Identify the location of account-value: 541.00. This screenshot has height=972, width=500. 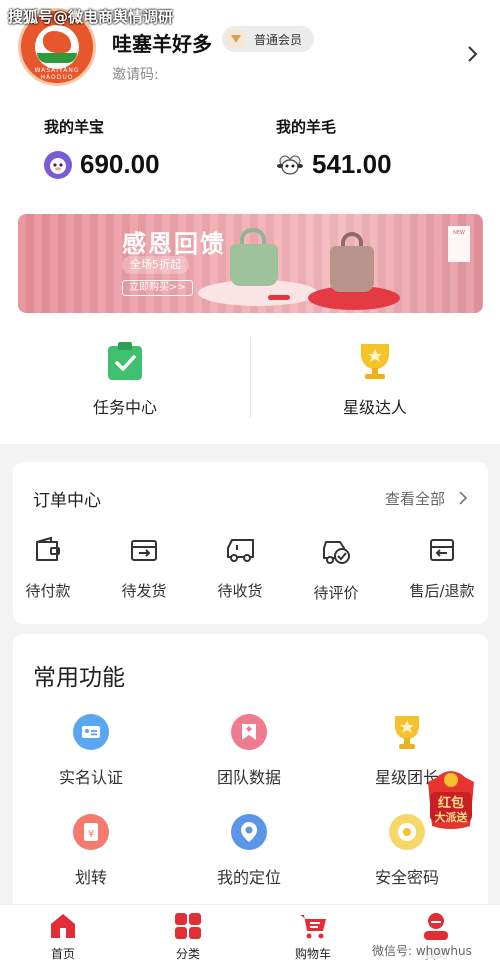
(352, 164).